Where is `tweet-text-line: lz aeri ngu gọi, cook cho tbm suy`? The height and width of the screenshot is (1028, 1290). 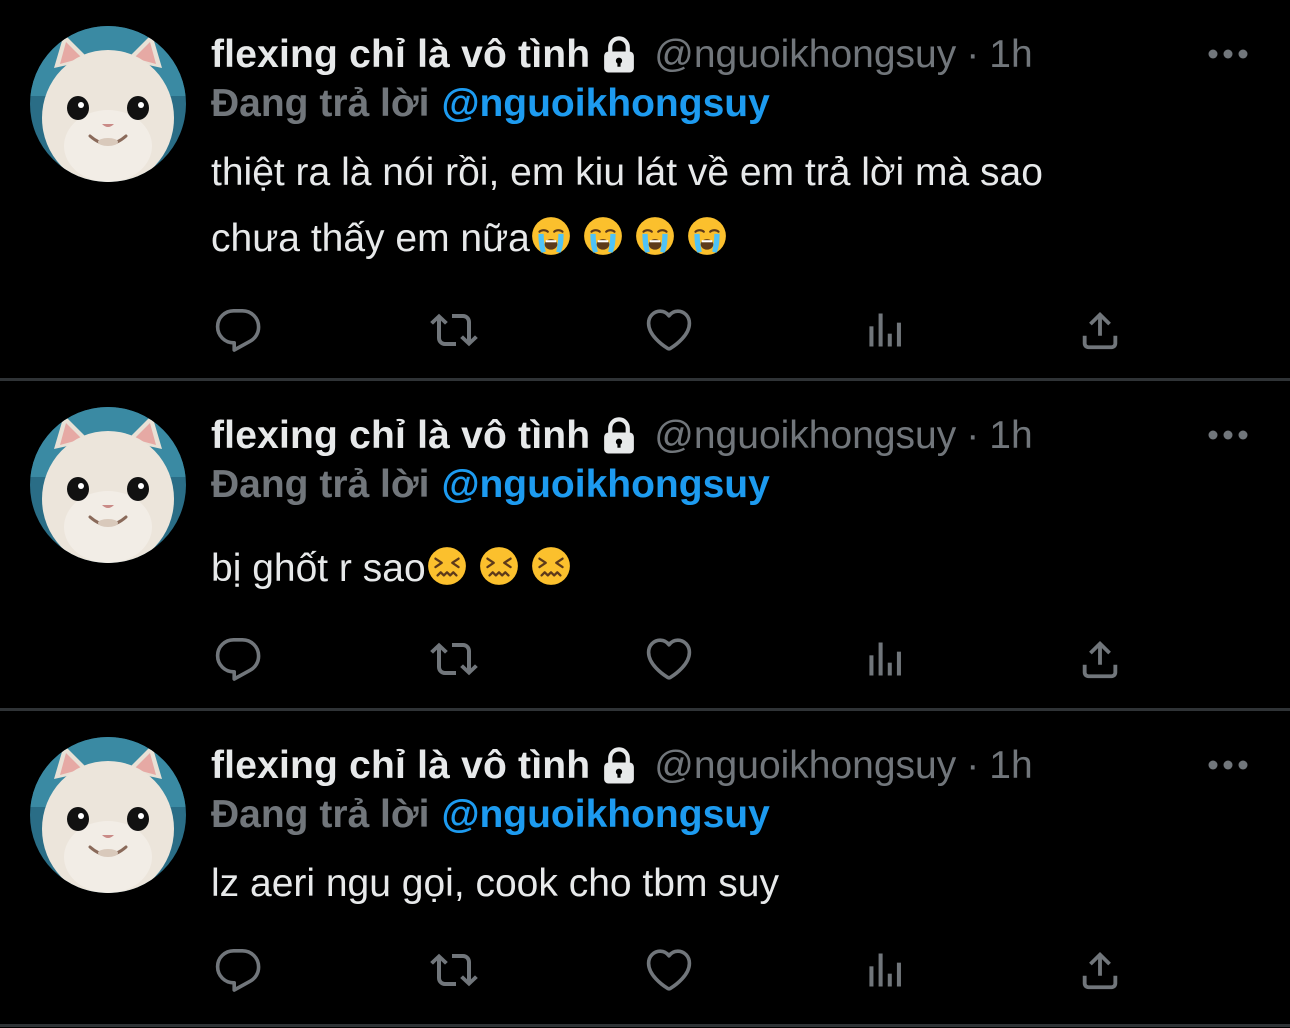
tweet-text-line: lz aeri ngu gọi, cook cho tbm suy is located at coordinates (495, 883).